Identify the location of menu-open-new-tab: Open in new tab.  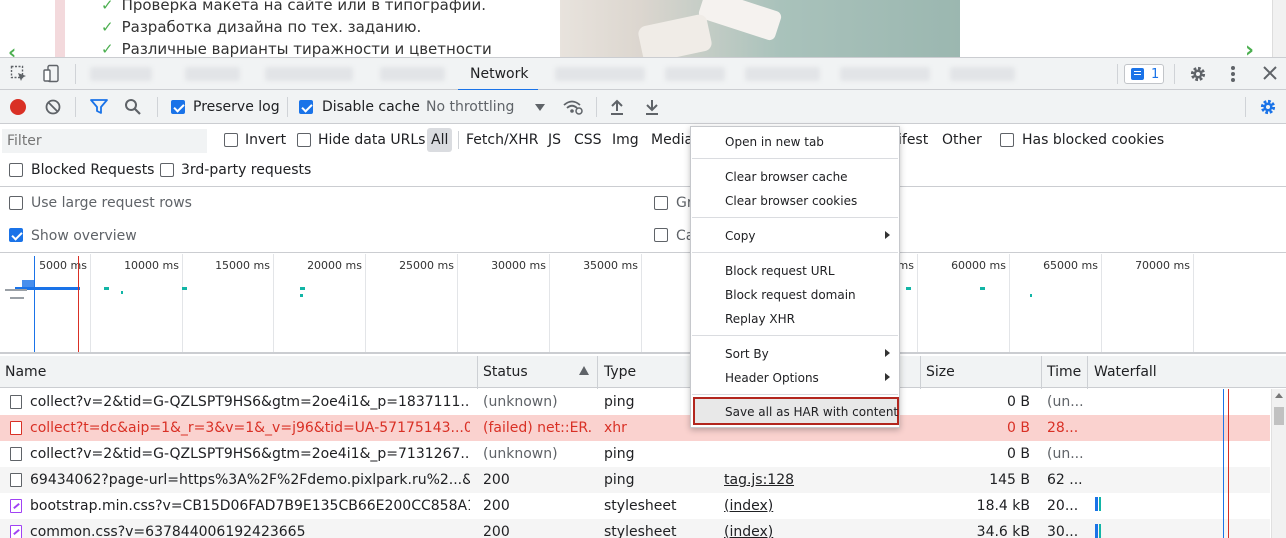
(774, 142).